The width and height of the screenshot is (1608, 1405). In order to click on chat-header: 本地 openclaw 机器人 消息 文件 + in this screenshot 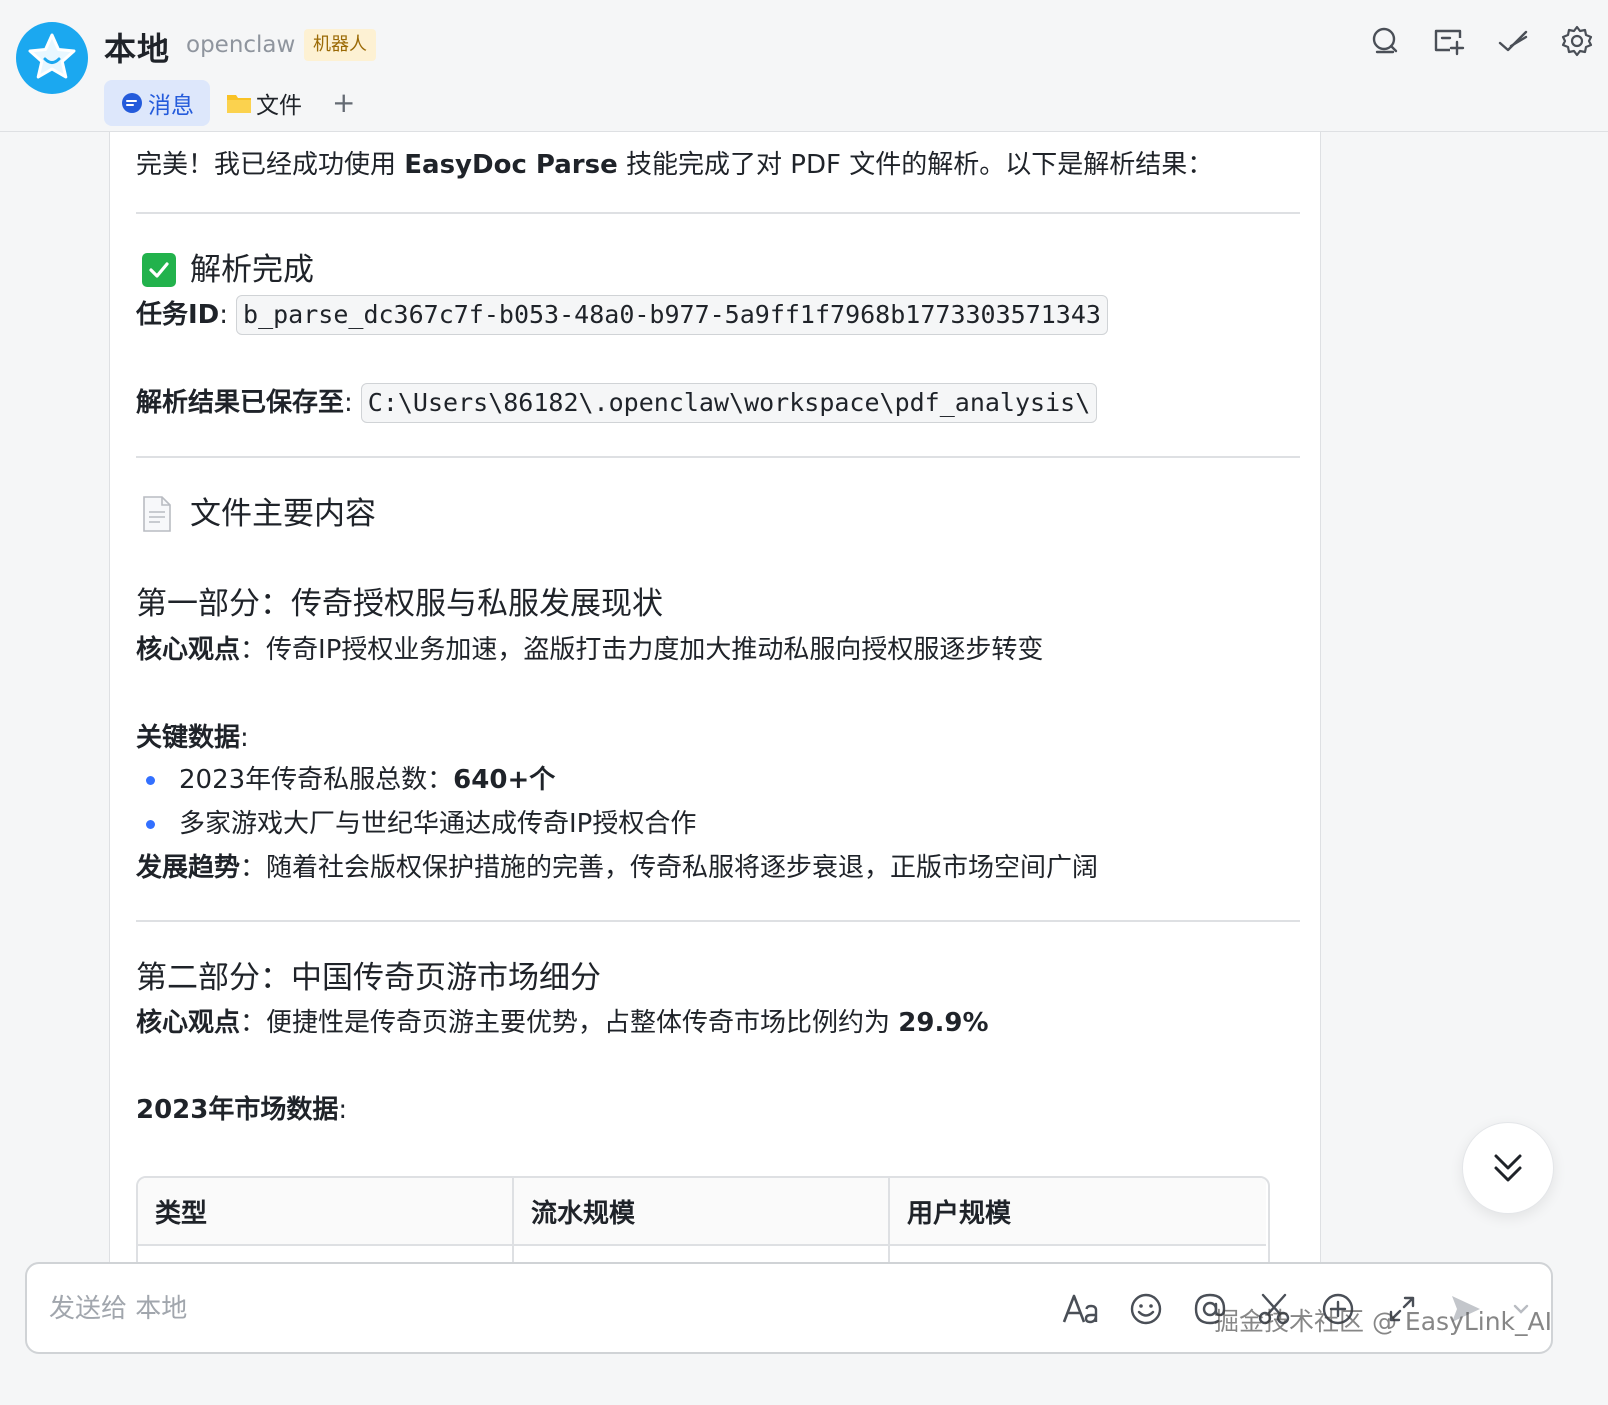, I will do `click(804, 66)`.